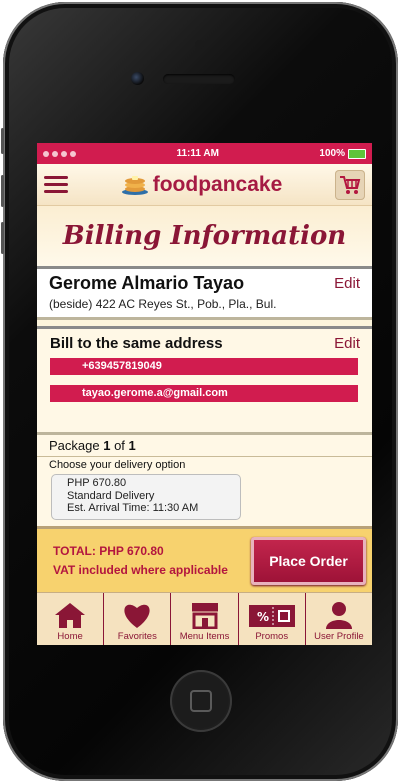  I want to click on front-camera, so click(137, 78).